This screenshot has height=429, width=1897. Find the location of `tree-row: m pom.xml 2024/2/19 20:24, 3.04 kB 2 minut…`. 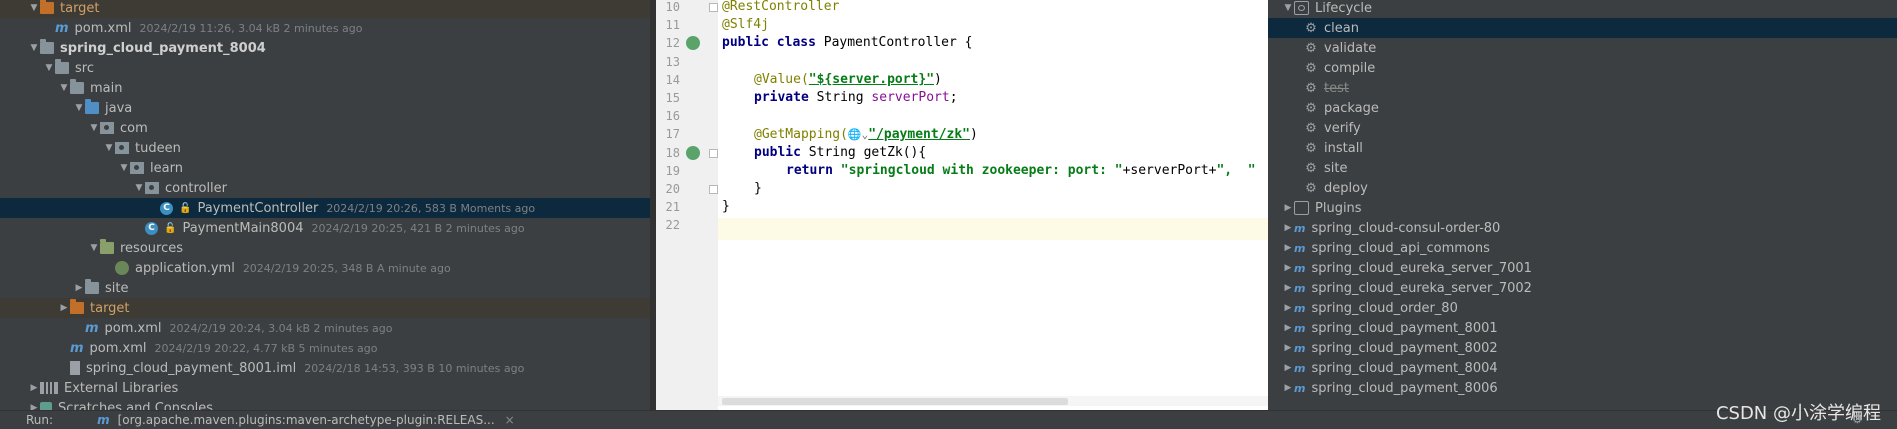

tree-row: m pom.xml 2024/2/19 20:24, 3.04 kB 2 minut… is located at coordinates (328, 328).